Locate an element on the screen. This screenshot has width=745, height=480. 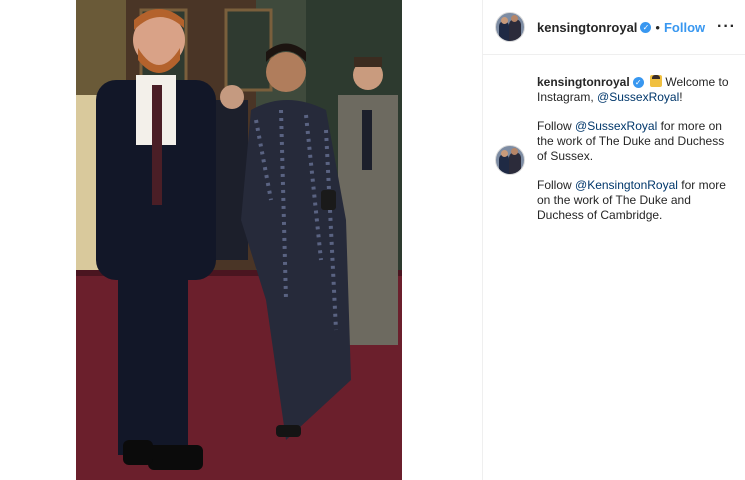
mention-link: @KensingtonRoyal is located at coordinates (626, 185).